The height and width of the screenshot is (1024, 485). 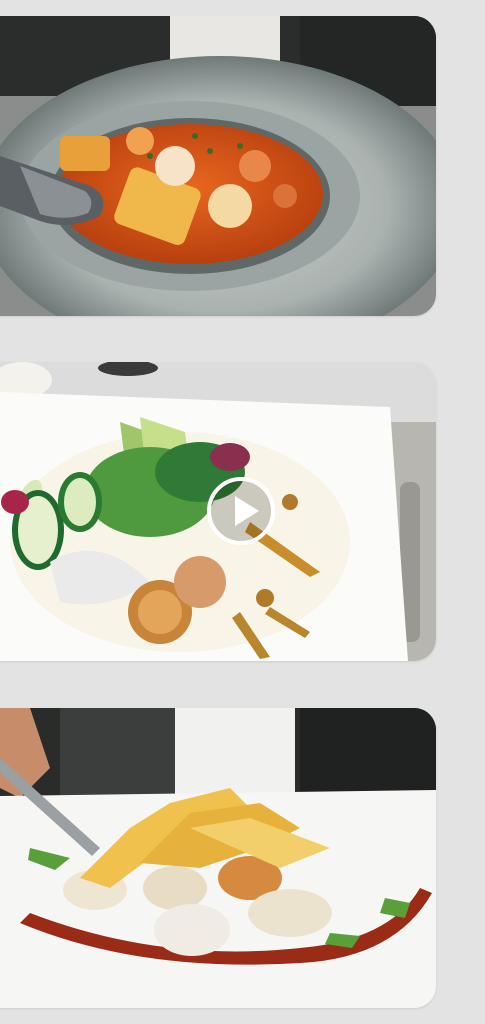 What do you see at coordinates (247, 511) in the screenshot?
I see `play-icon` at bounding box center [247, 511].